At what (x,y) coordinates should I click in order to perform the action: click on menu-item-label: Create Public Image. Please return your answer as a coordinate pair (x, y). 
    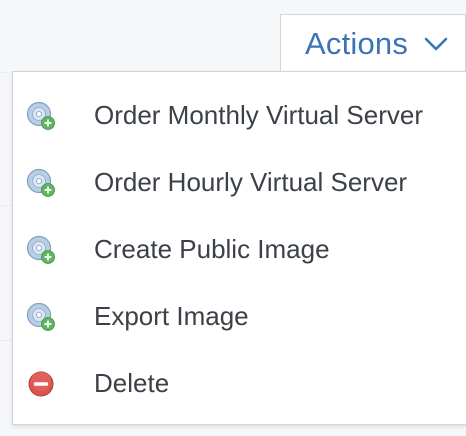
    Looking at the image, I should click on (212, 249).